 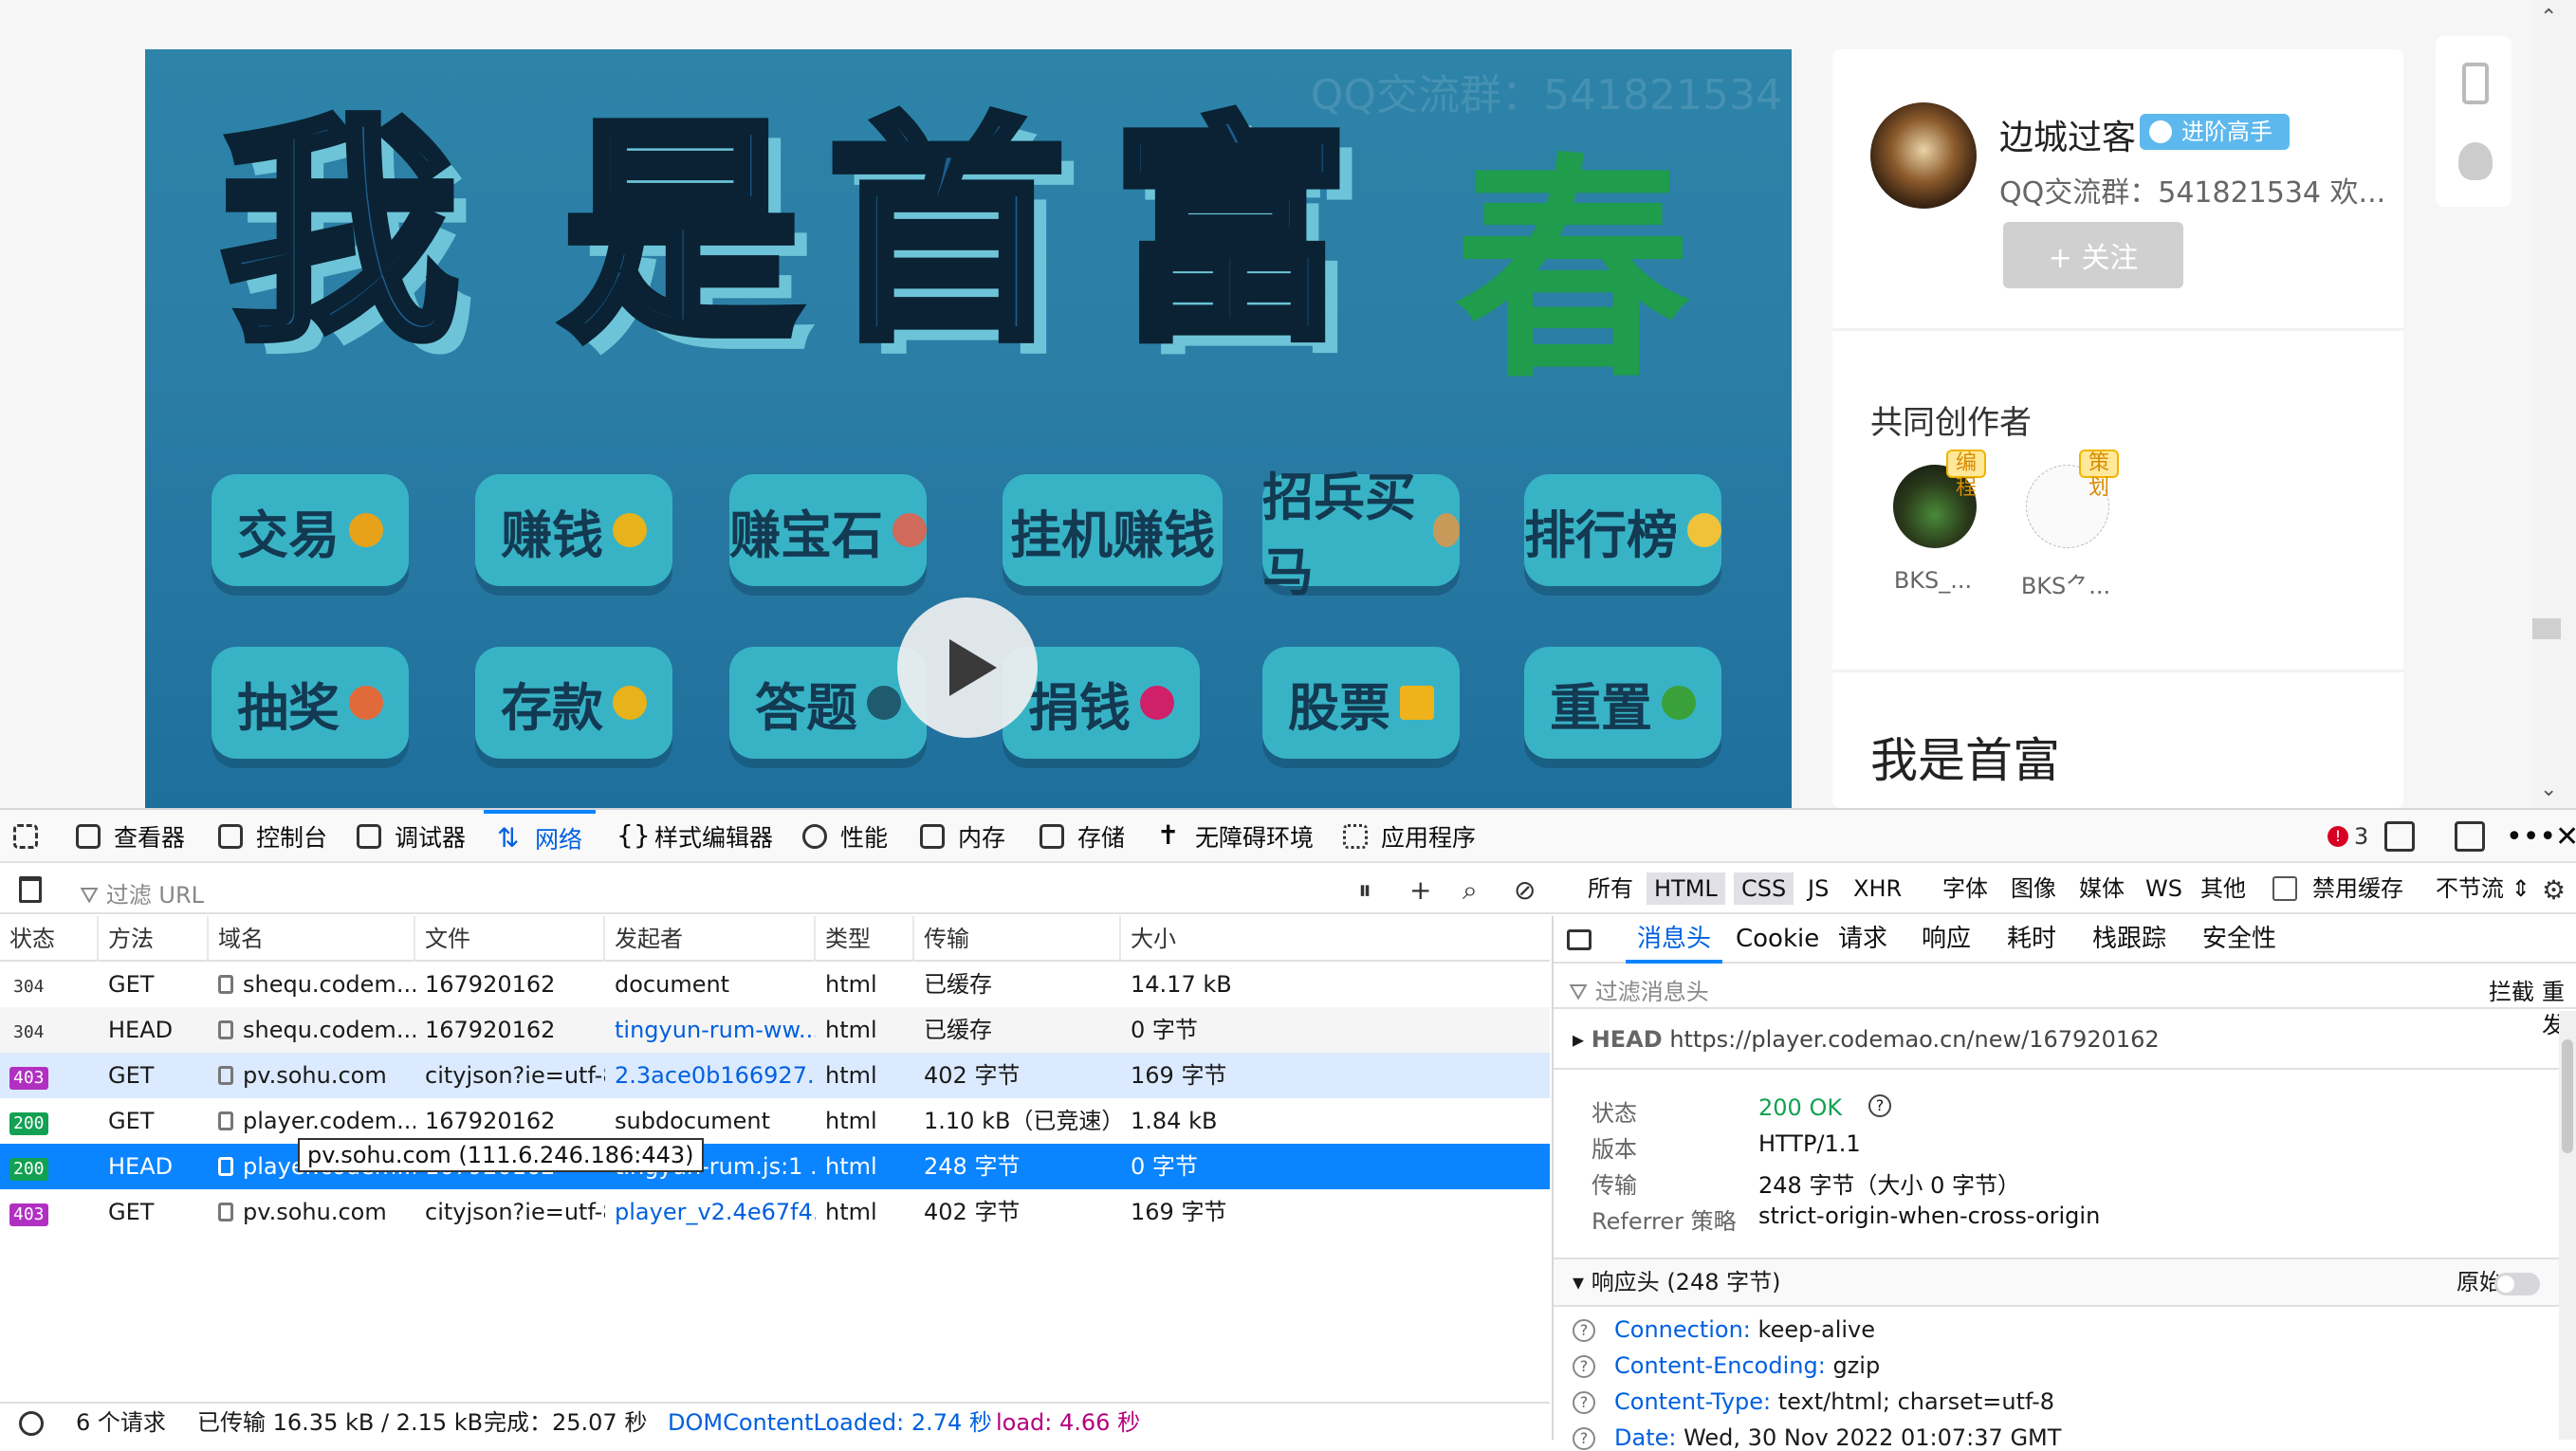 I want to click on clock-icon, so click(x=31, y=1423).